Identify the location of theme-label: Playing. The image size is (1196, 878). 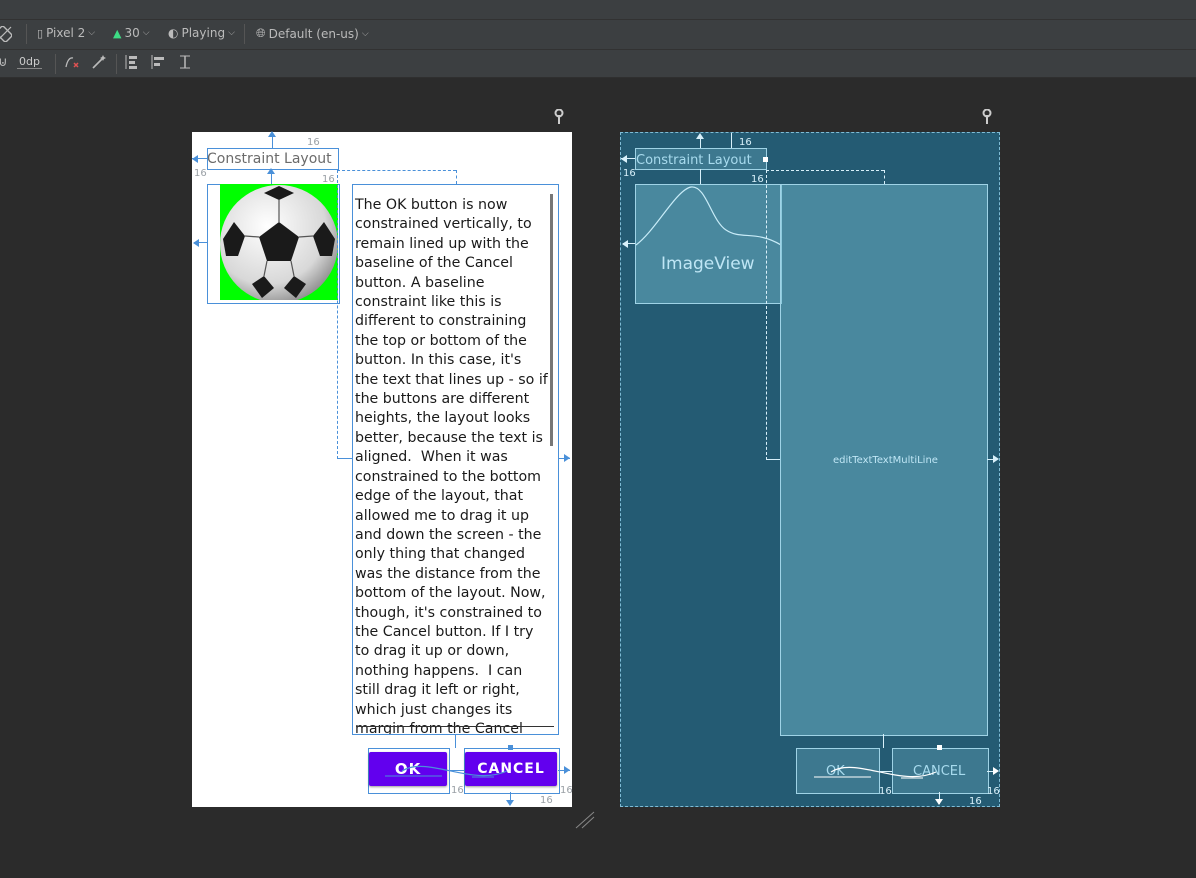
(203, 33).